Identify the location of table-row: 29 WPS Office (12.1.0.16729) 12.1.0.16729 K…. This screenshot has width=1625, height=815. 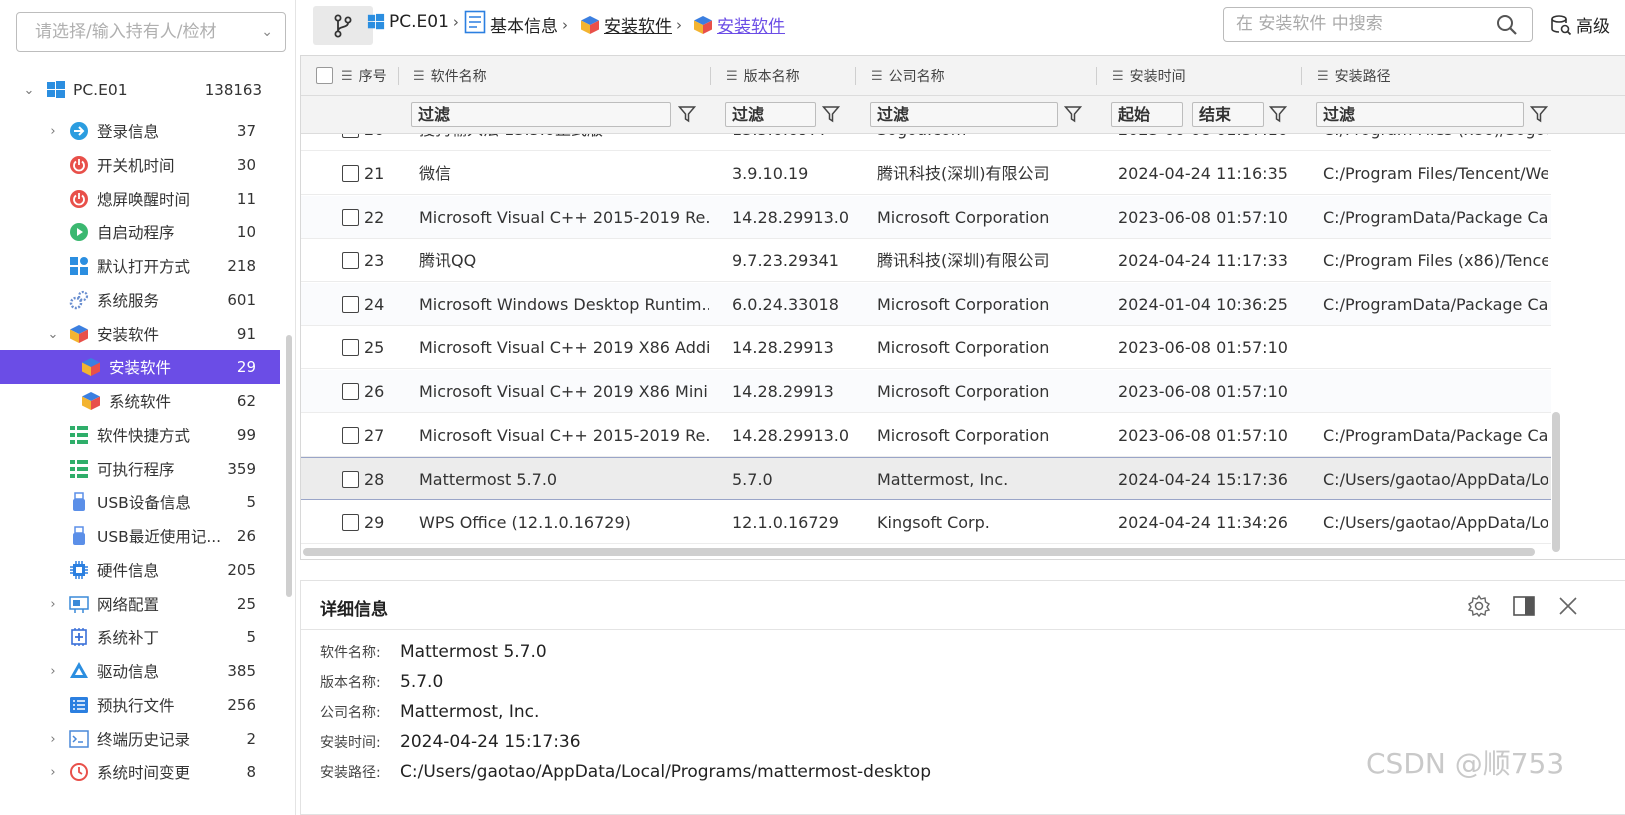
(926, 522).